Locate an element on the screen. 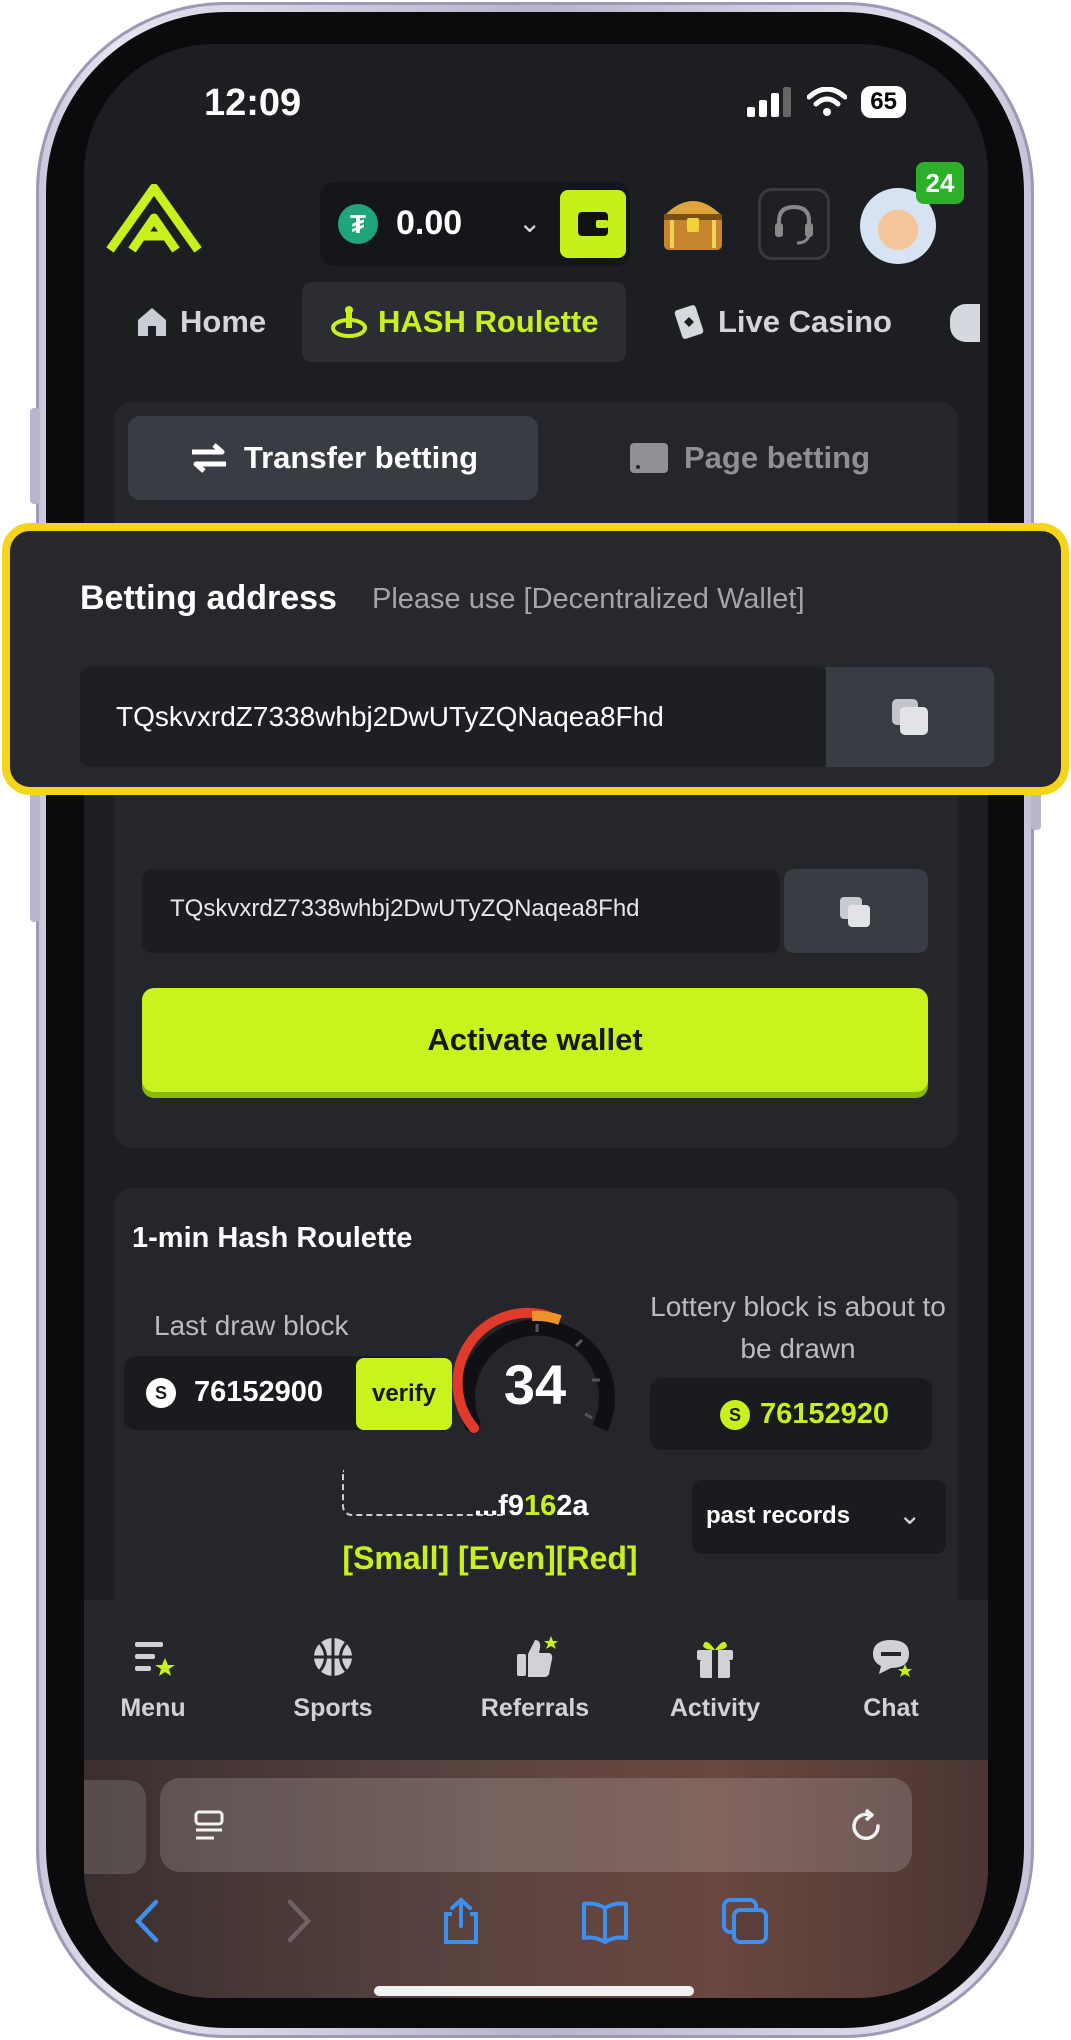 The height and width of the screenshot is (2040, 1071). transfer-betting-label: Transfer betting is located at coordinates (361, 457).